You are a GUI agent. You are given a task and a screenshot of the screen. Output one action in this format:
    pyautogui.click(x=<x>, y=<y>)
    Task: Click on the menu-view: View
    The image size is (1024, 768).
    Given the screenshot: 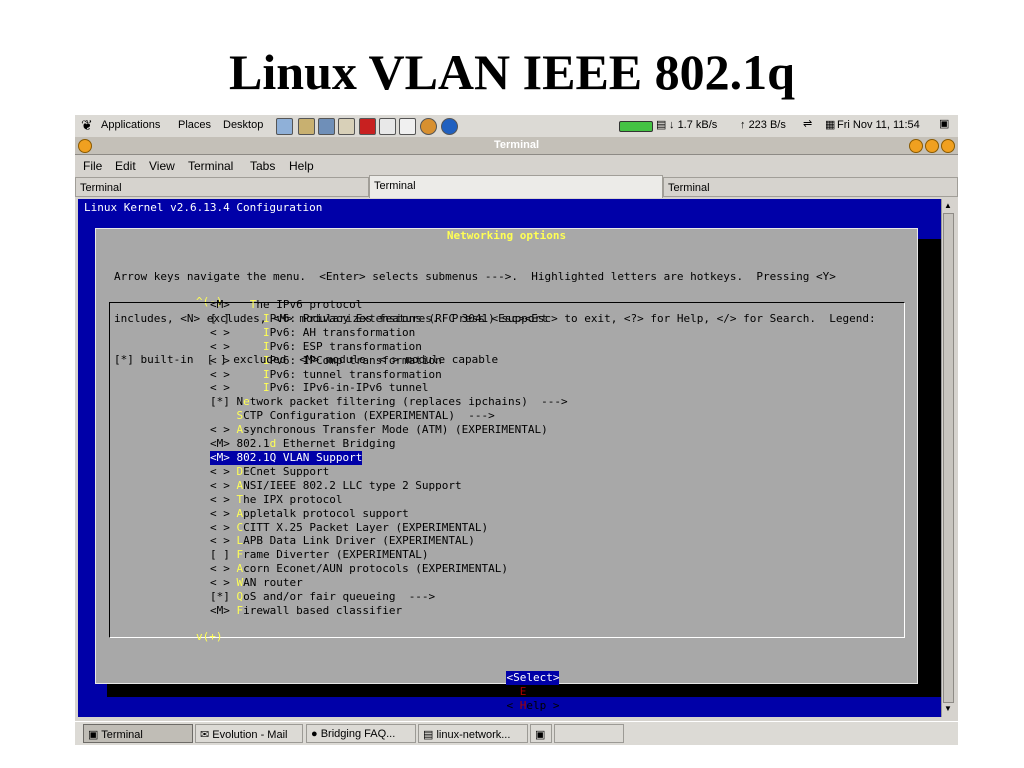 What is the action you would take?
    pyautogui.click(x=162, y=166)
    